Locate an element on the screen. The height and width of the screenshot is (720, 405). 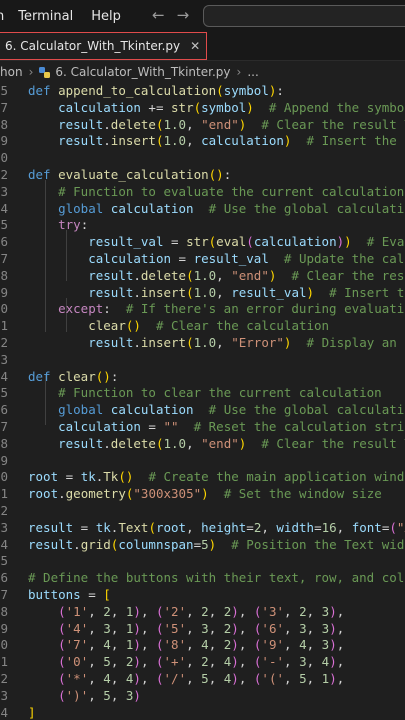
code-text: def evaluate_calculation(): is located at coordinates (130, 174).